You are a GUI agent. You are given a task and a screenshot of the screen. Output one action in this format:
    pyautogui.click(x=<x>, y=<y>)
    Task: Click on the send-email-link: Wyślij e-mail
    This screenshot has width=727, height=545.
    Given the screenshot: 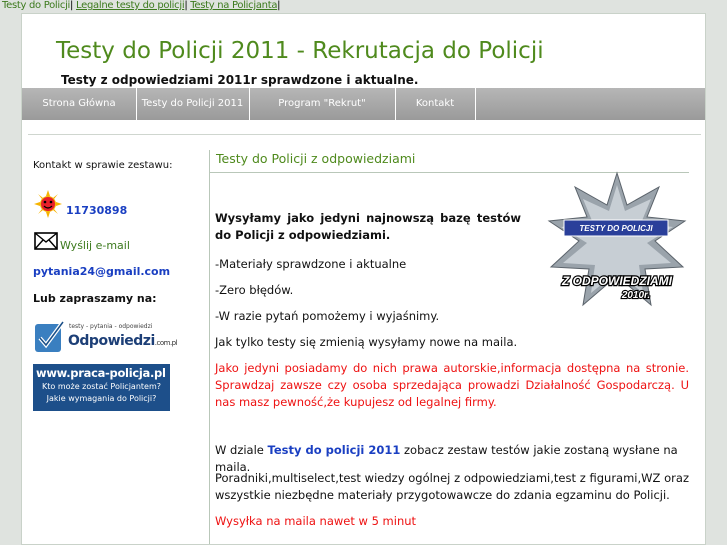 What is the action you would take?
    pyautogui.click(x=95, y=245)
    